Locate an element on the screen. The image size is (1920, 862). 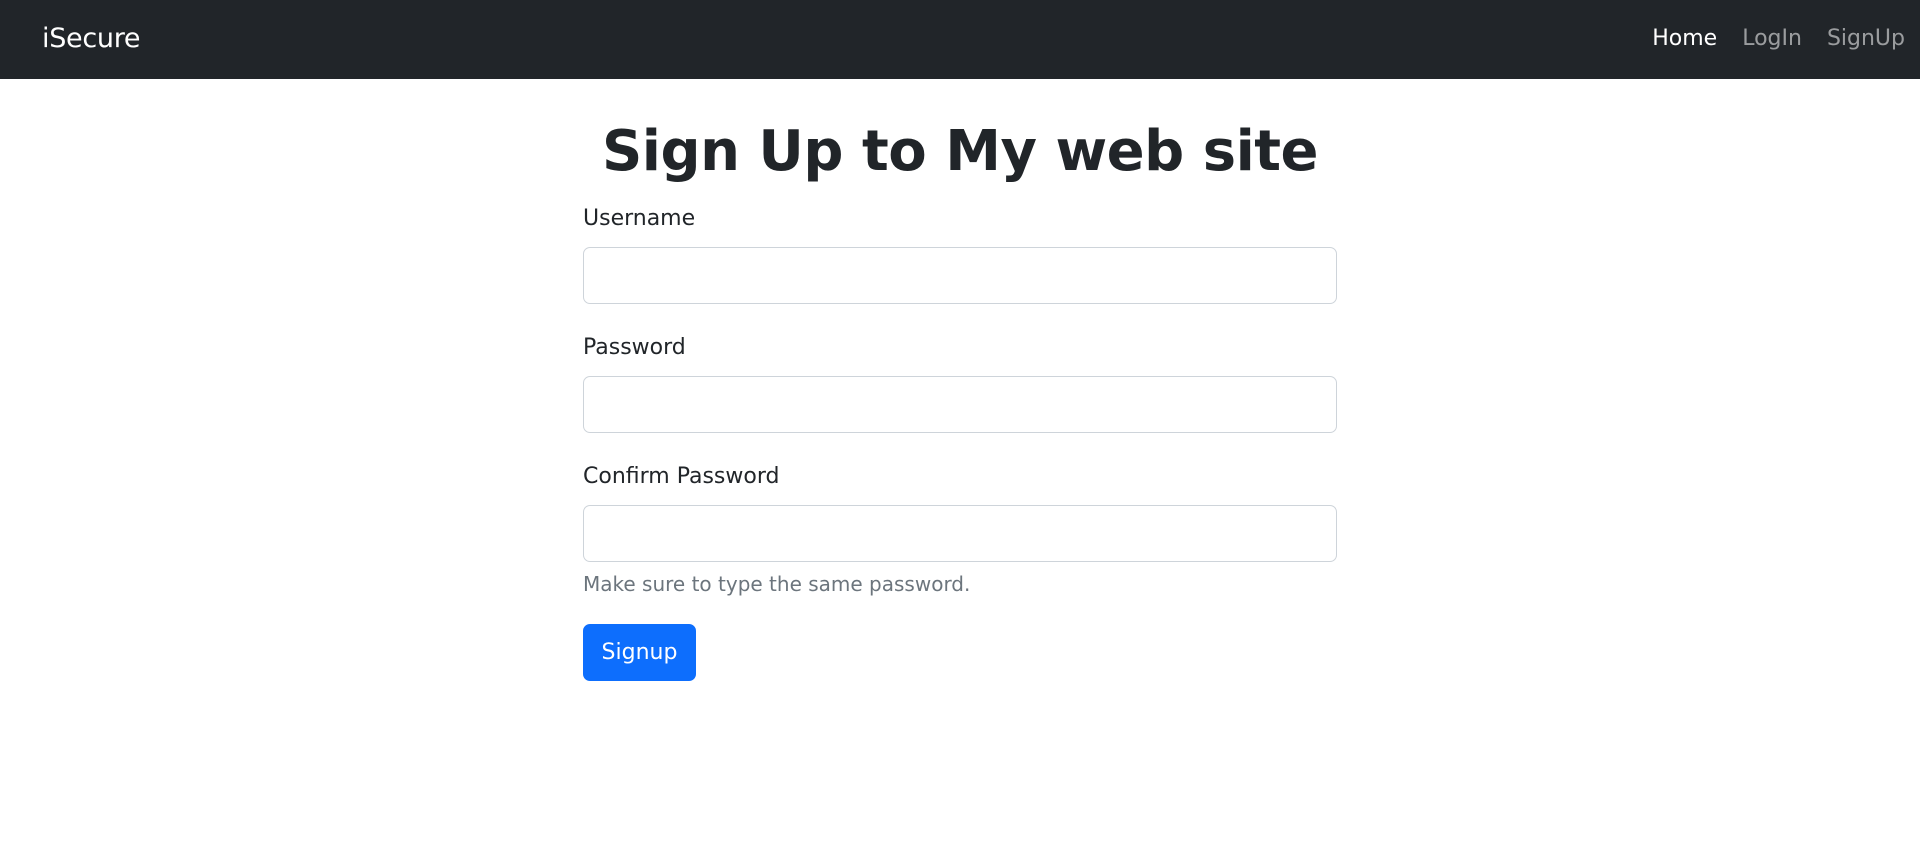
signup-button: Signup is located at coordinates (639, 652).